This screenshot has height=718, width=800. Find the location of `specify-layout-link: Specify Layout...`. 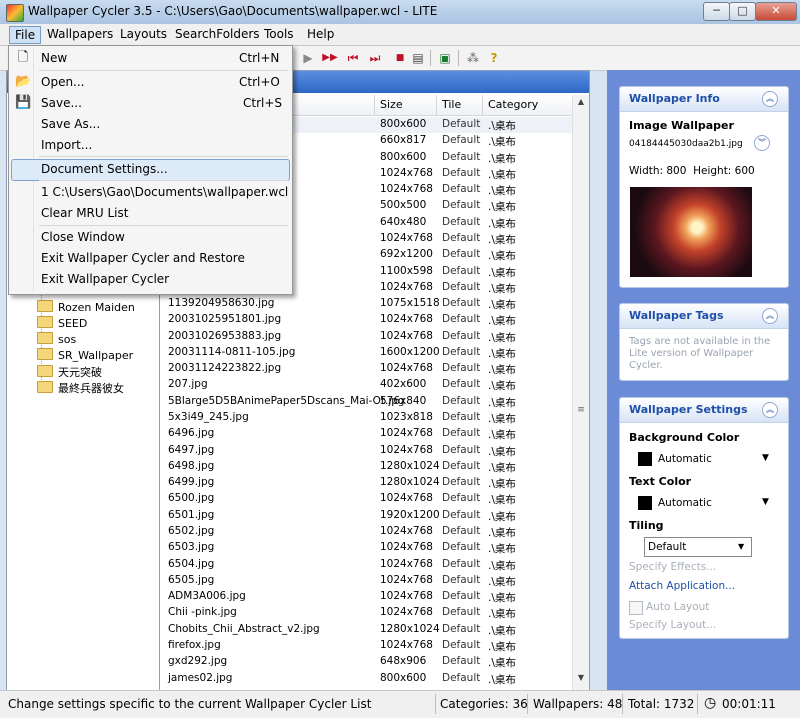

specify-layout-link: Specify Layout... is located at coordinates (672, 625).